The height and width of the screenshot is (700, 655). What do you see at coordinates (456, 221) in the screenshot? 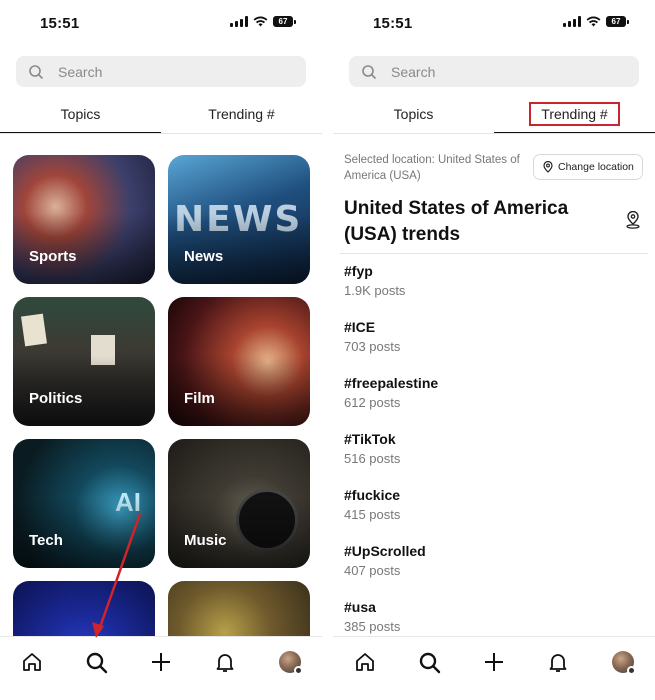
I see `trends-title: United States of America (USA) trends` at bounding box center [456, 221].